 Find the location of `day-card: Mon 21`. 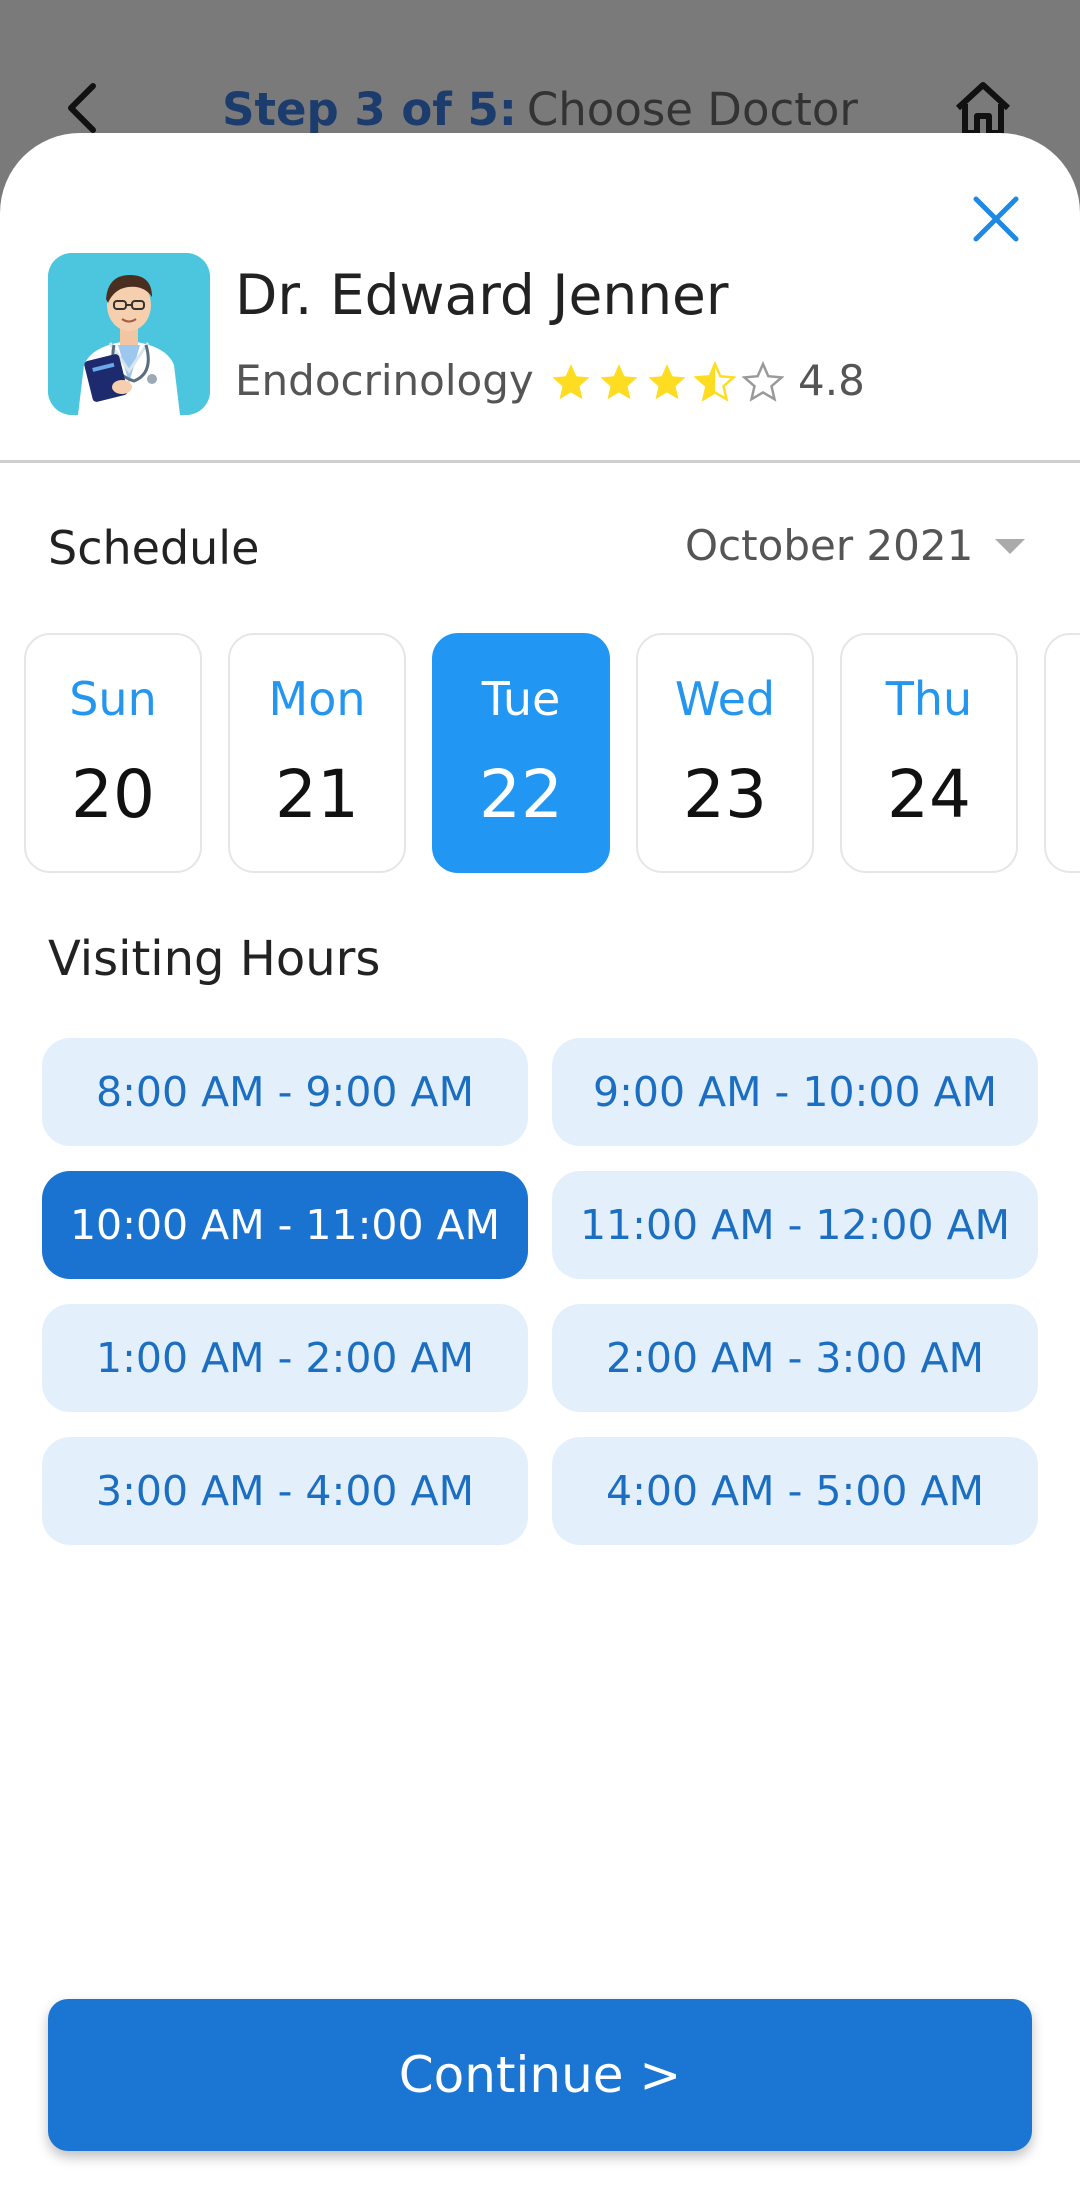

day-card: Mon 21 is located at coordinates (317, 753).